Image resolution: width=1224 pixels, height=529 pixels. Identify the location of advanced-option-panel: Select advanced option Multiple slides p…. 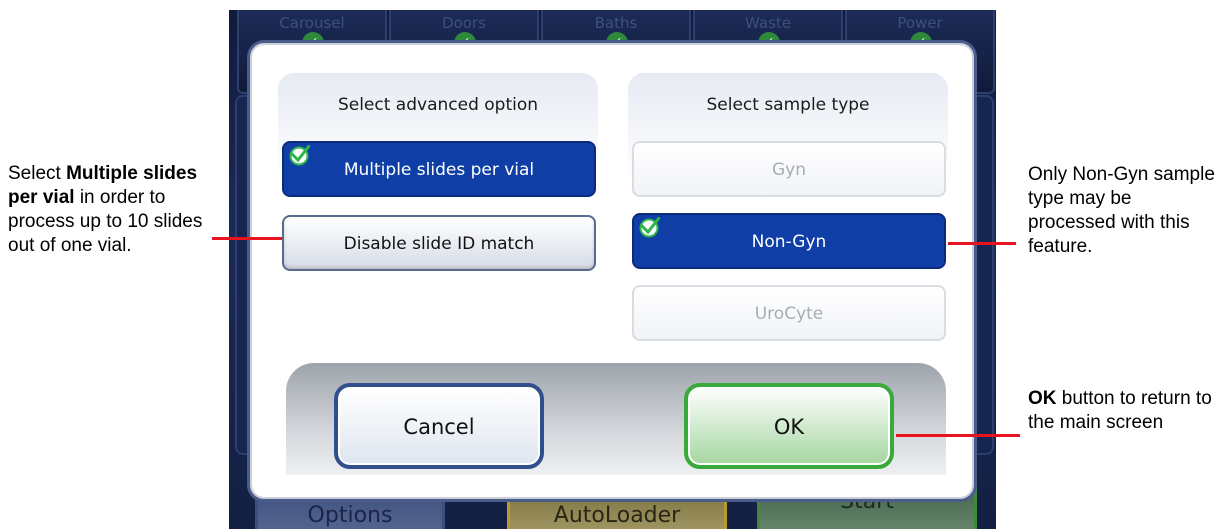
(438, 203).